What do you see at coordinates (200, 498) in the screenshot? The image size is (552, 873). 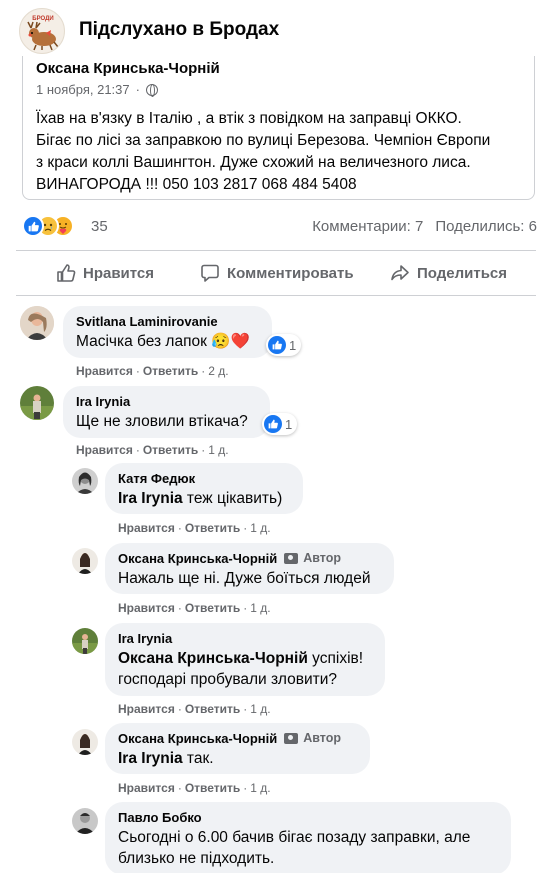 I see `comment-text: Ira Irynia теж цікавить)` at bounding box center [200, 498].